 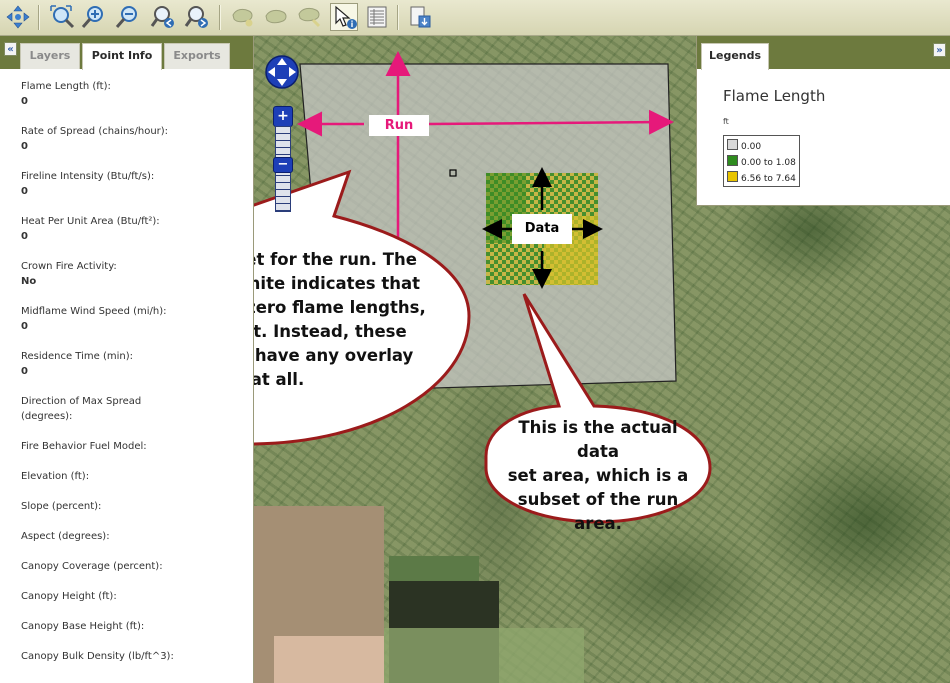 I want to click on pan-arrows-icon, so click(x=18, y=17).